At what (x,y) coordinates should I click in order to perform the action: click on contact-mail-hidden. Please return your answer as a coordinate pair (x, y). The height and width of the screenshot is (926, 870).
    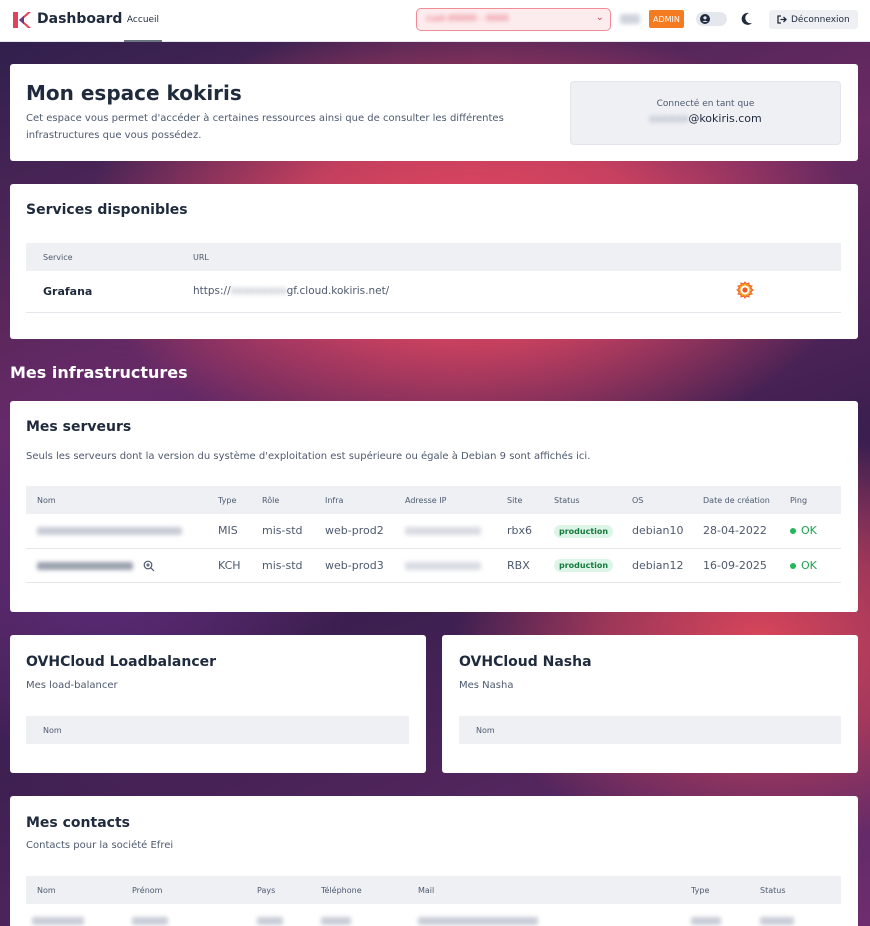
    Looking at the image, I should click on (554, 915).